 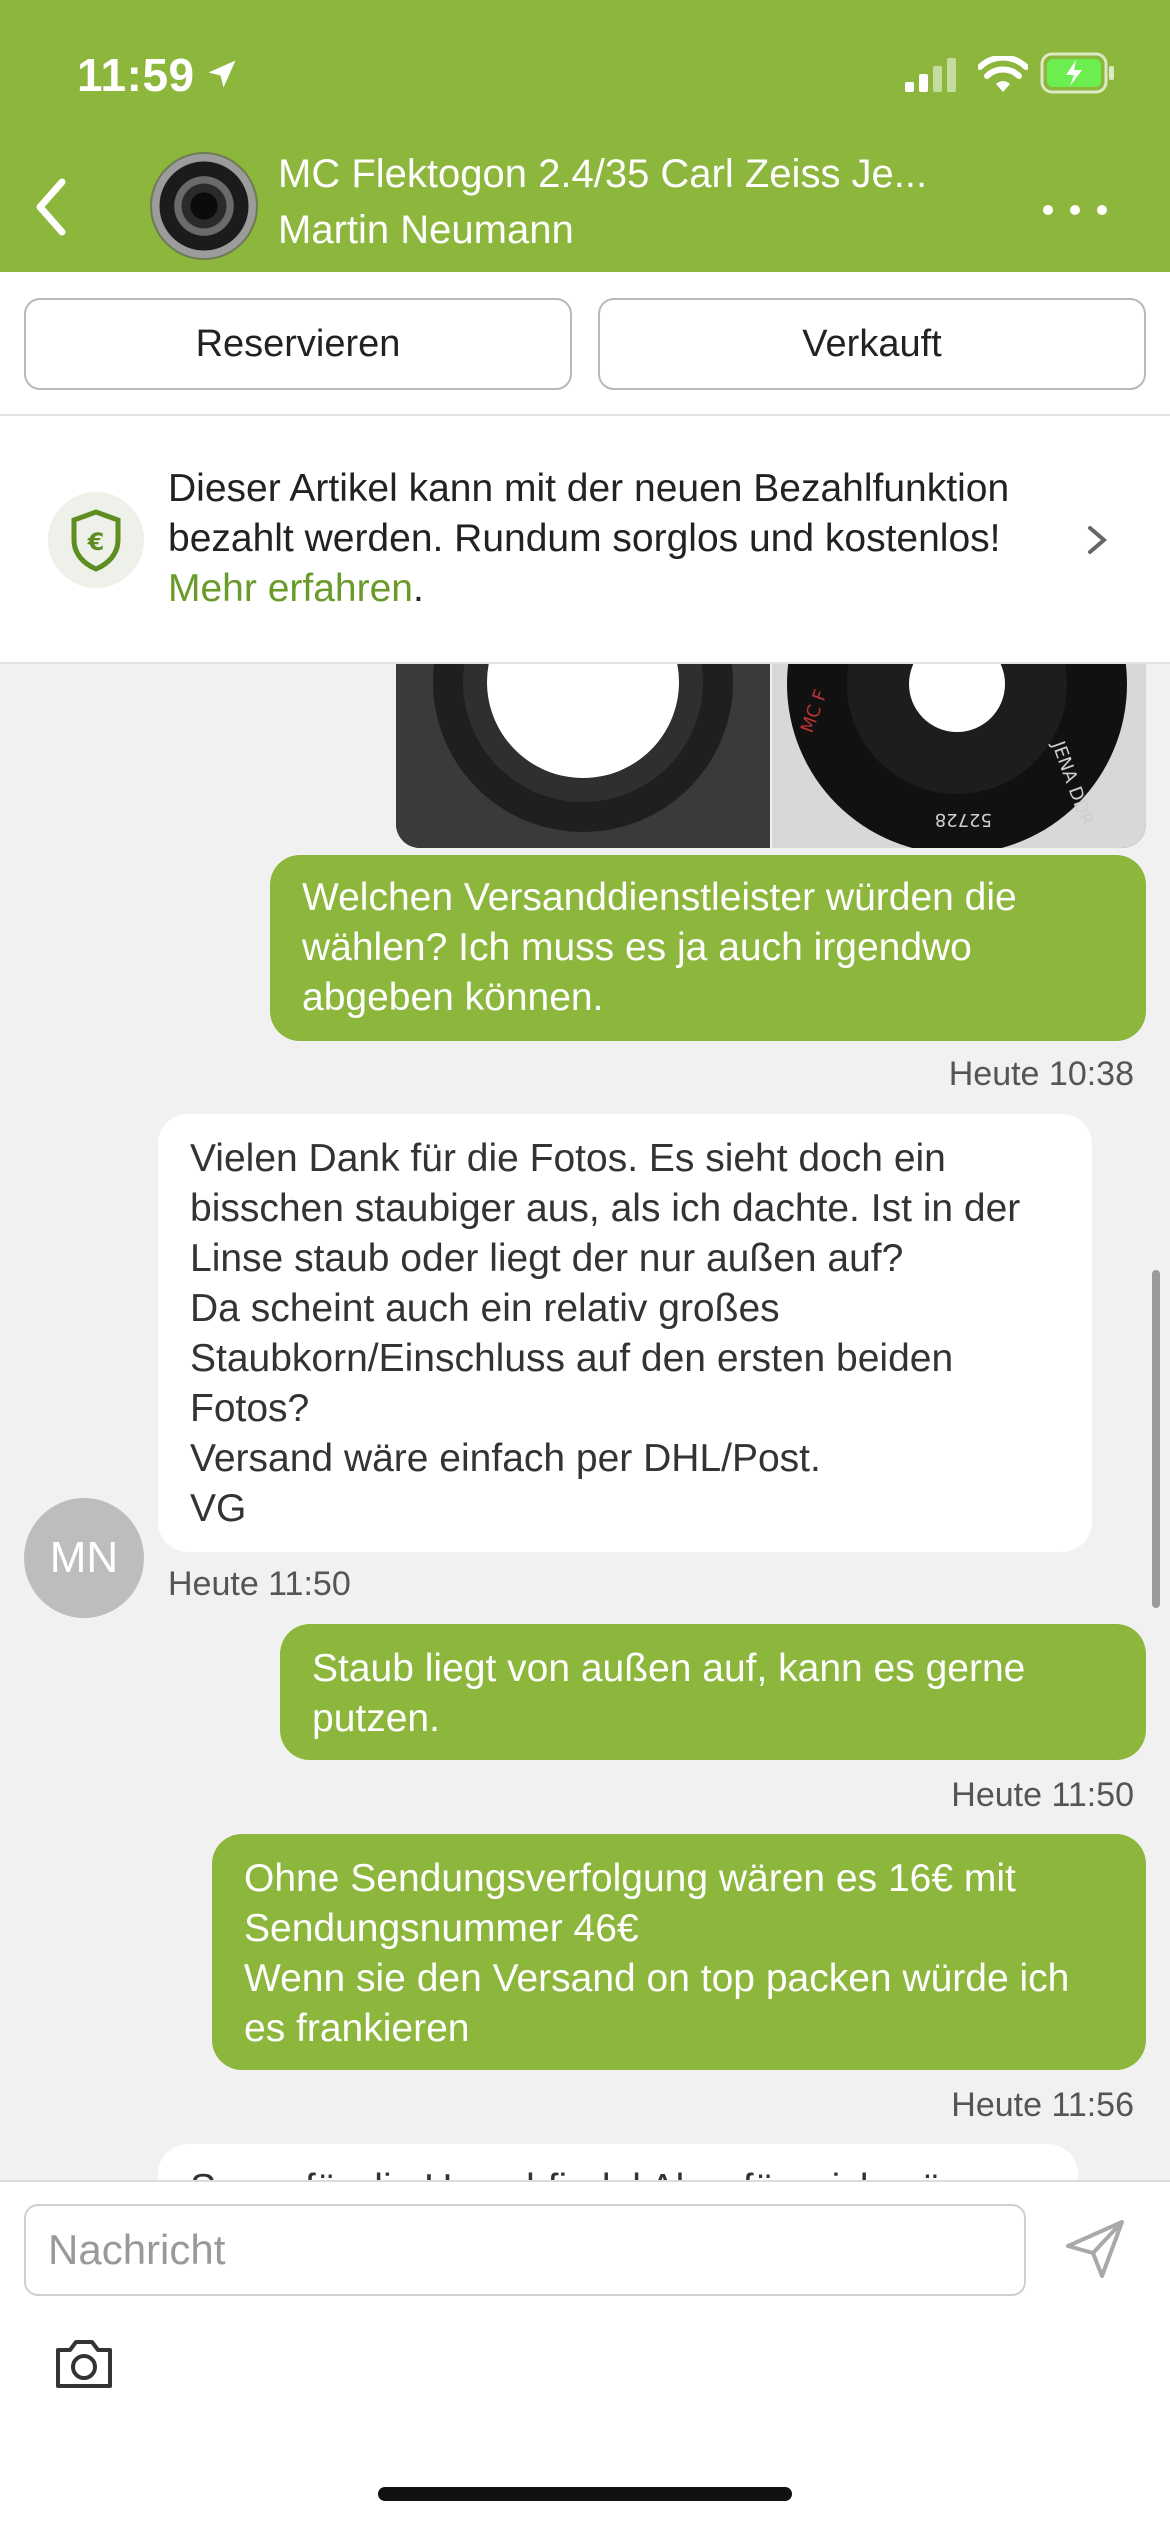 What do you see at coordinates (290, 588) in the screenshot?
I see `learn-more-link: Mehr erfahren` at bounding box center [290, 588].